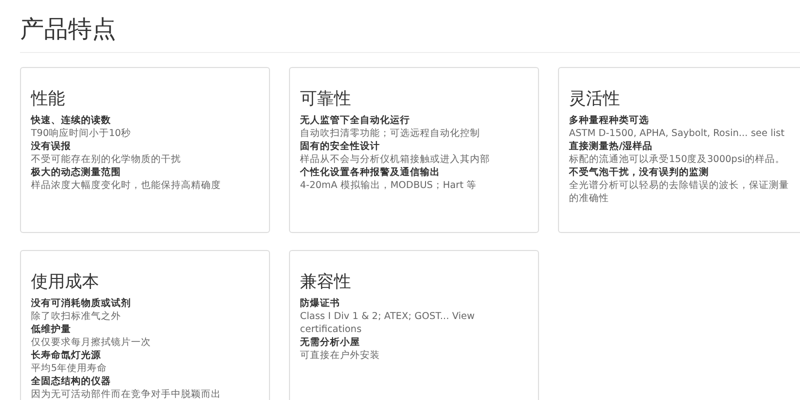  Describe the element at coordinates (609, 120) in the screenshot. I see `feature-heading: 多种量程种类可选` at that location.